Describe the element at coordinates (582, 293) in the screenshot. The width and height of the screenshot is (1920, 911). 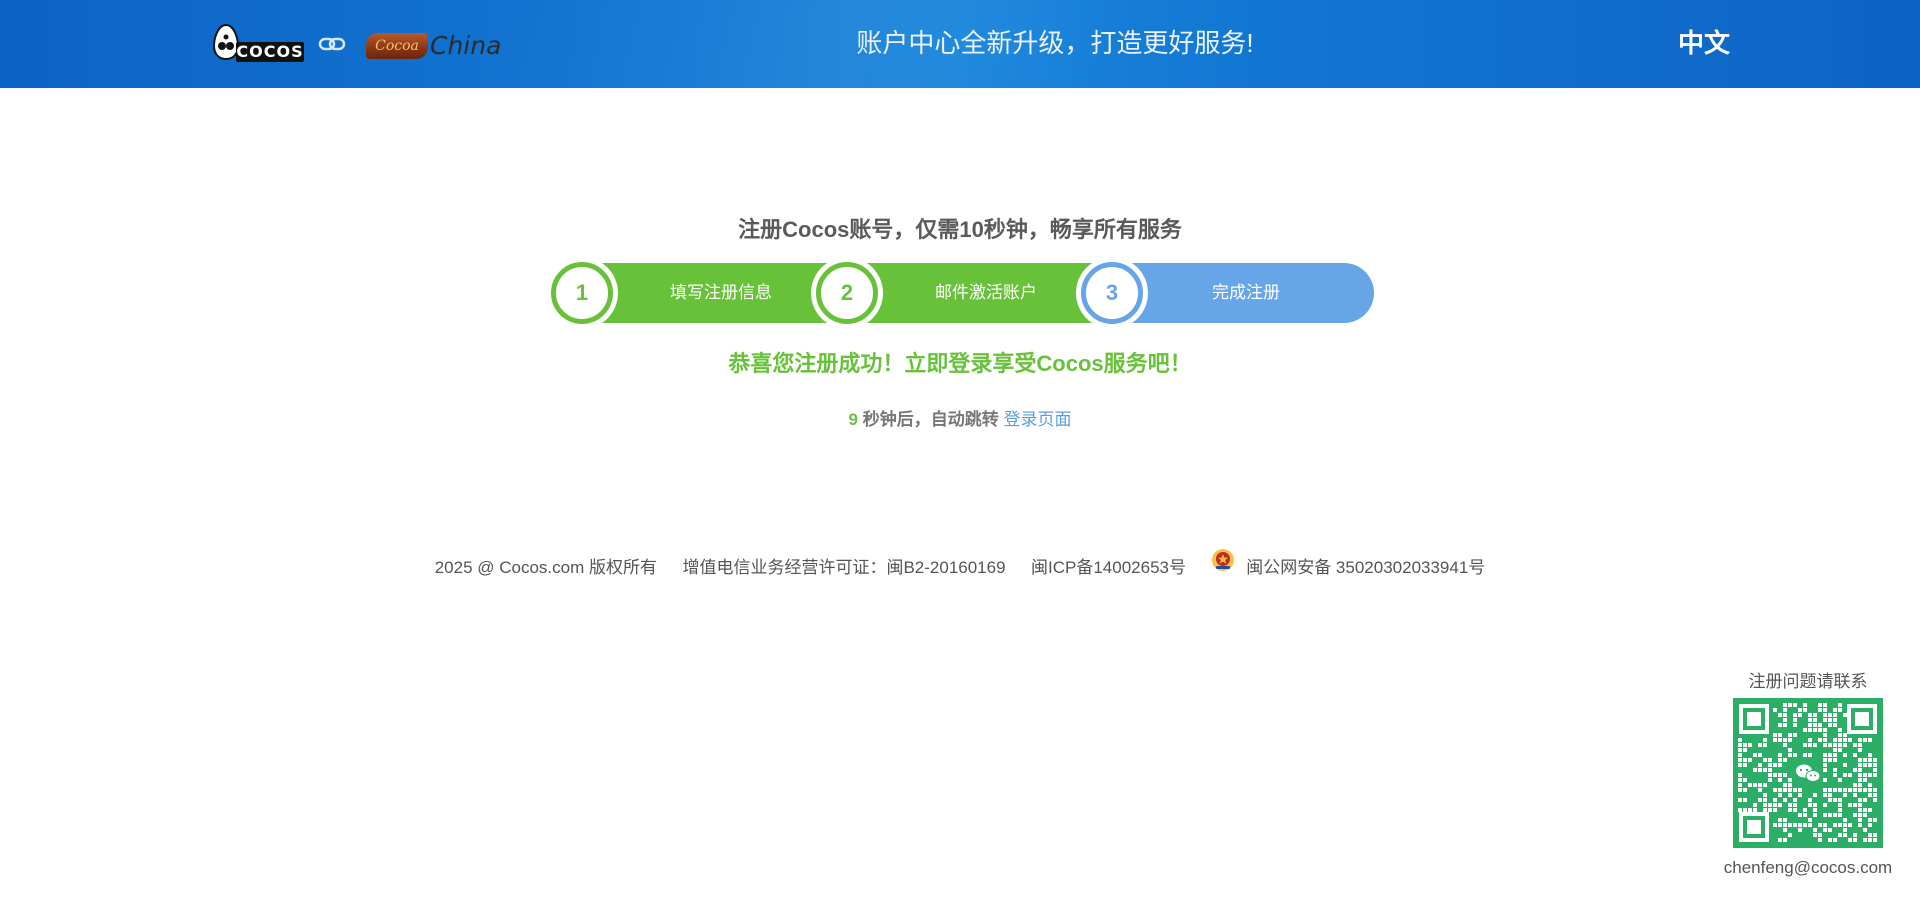
I see `step-1-number: 1` at that location.